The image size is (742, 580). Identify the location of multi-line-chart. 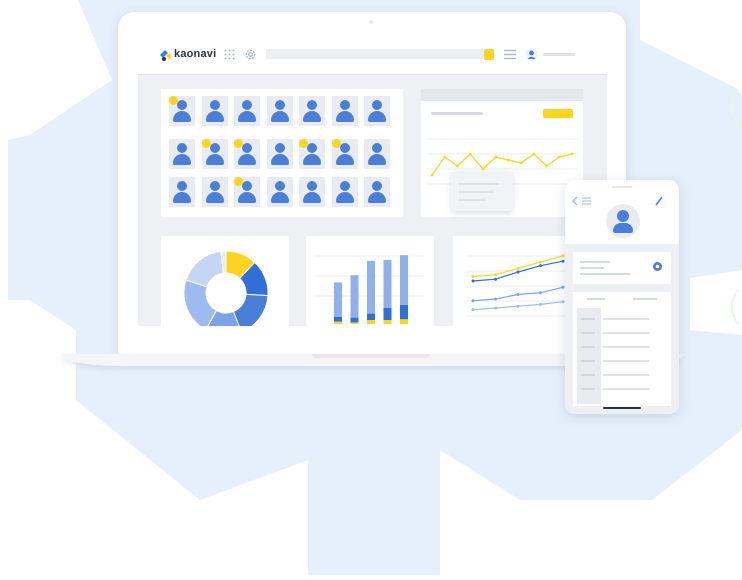
(519, 285).